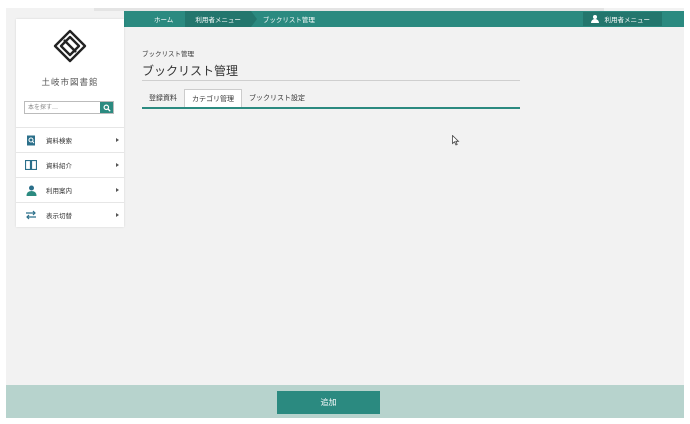 This screenshot has height=424, width=690. Describe the element at coordinates (70, 83) in the screenshot. I see `library-name: 土岐市図書館` at that location.